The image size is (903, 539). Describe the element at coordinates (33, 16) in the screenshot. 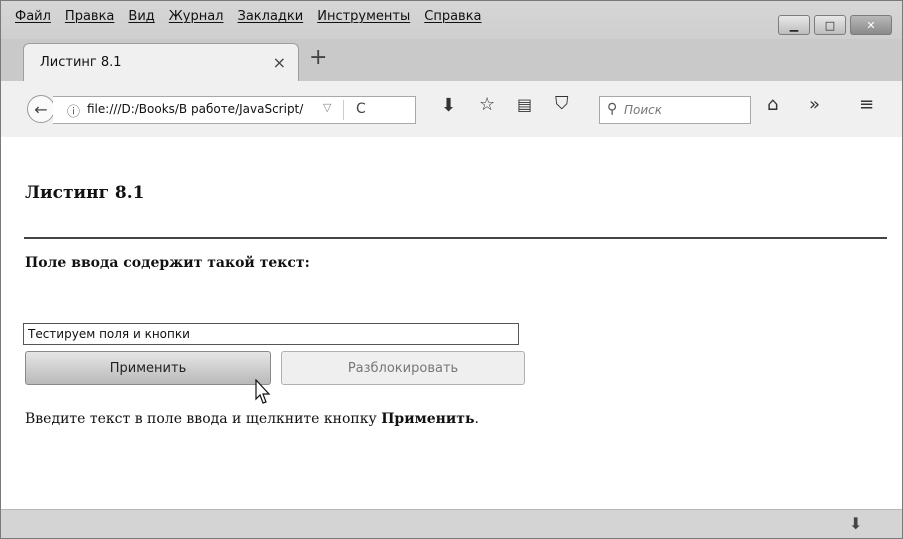

I see `menu-file: Файл` at that location.